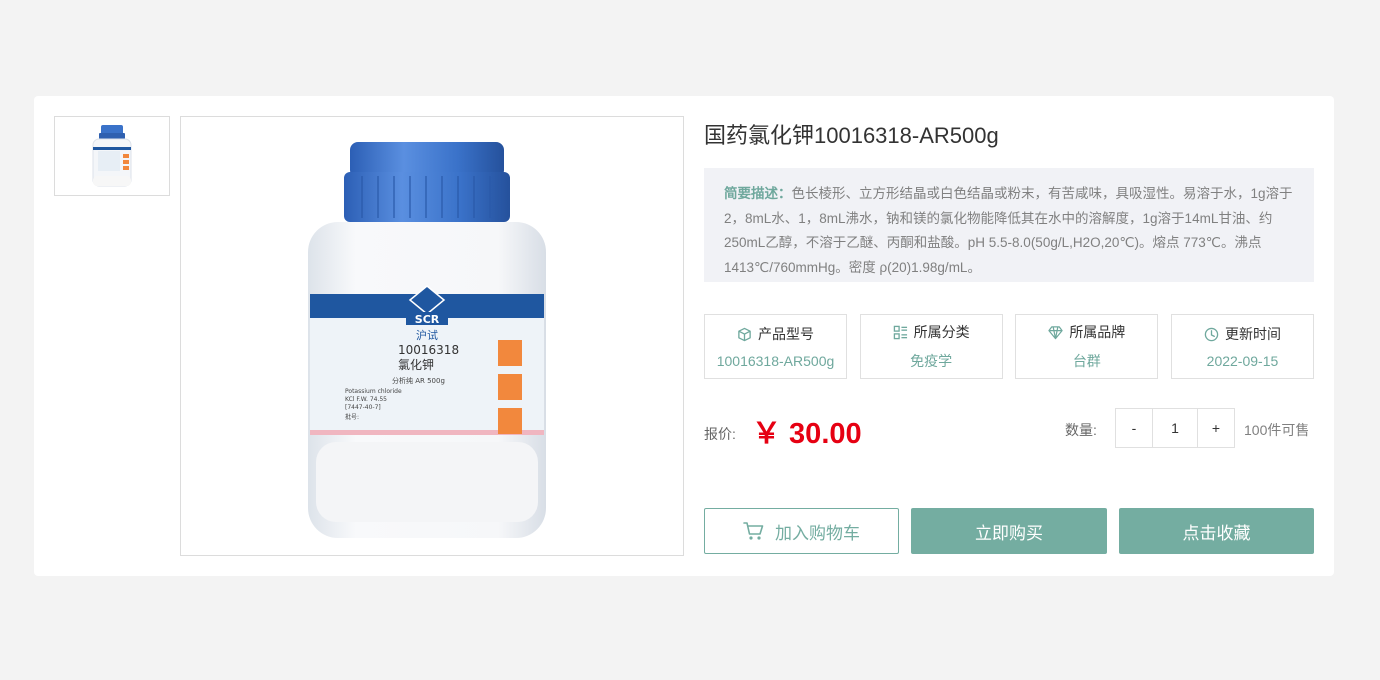 This screenshot has height=680, width=1380. I want to click on attr-updated-label: 更新时间, so click(1252, 334).